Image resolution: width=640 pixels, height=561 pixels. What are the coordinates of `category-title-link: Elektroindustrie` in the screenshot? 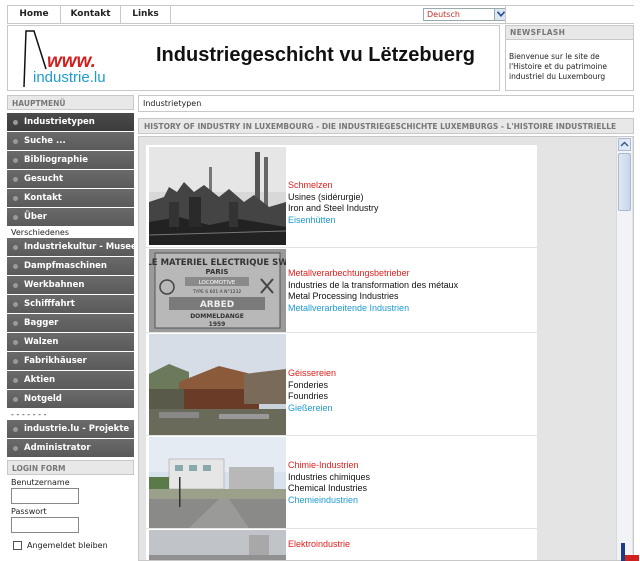 It's located at (319, 545).